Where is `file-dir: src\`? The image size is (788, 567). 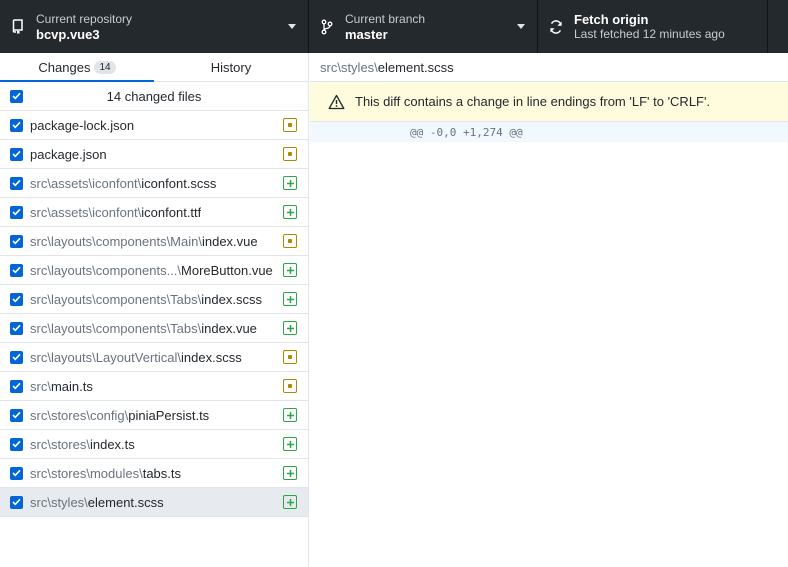
file-dir: src\ is located at coordinates (40, 386).